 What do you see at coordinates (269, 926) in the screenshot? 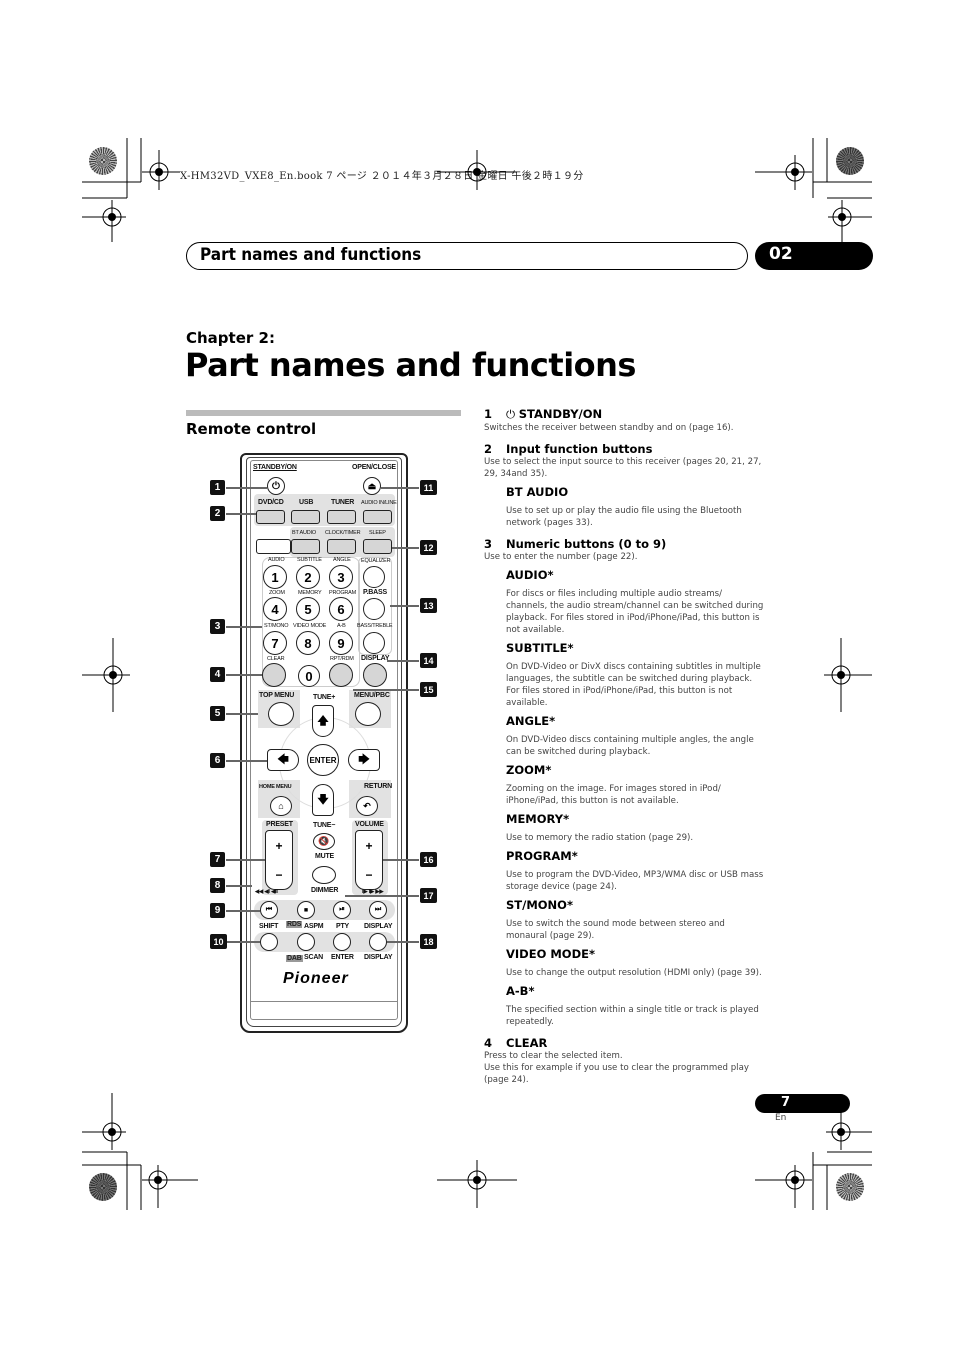
I see `label-shift: SHIFT` at bounding box center [269, 926].